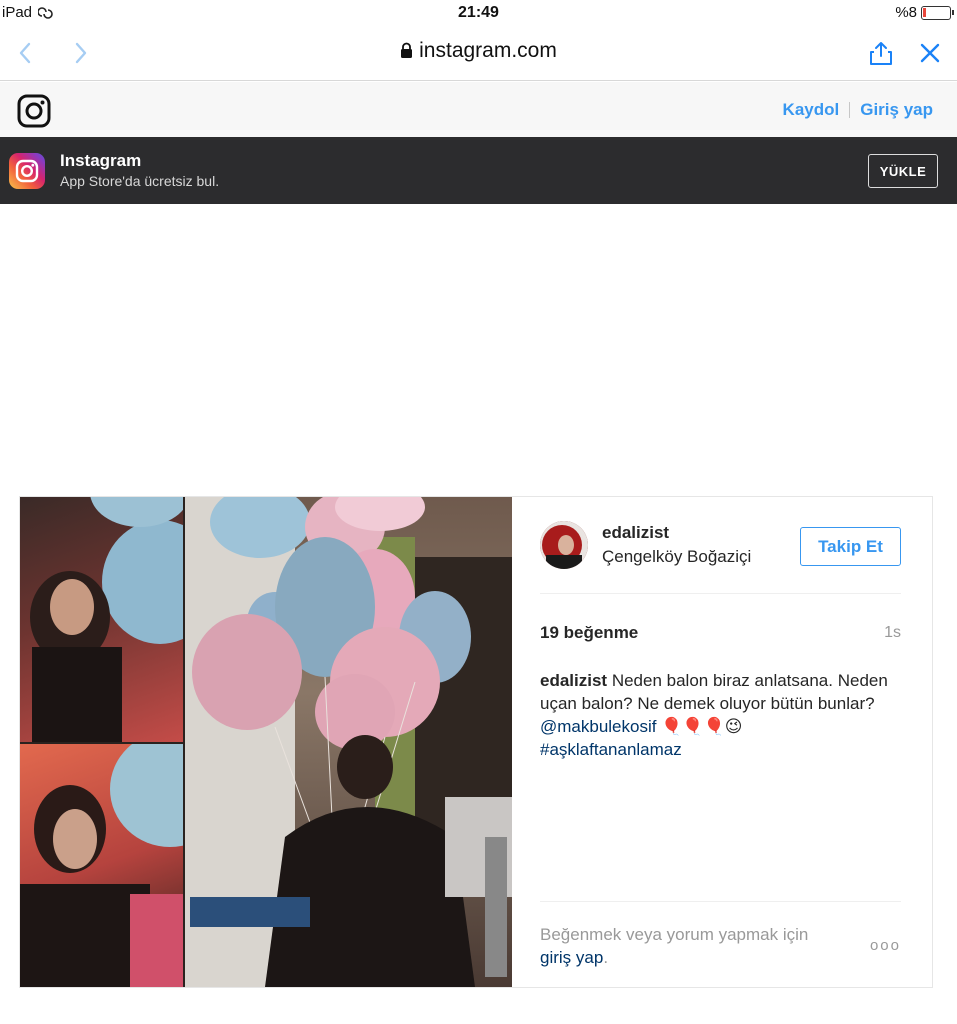  What do you see at coordinates (720, 901) in the screenshot?
I see `comments-divider` at bounding box center [720, 901].